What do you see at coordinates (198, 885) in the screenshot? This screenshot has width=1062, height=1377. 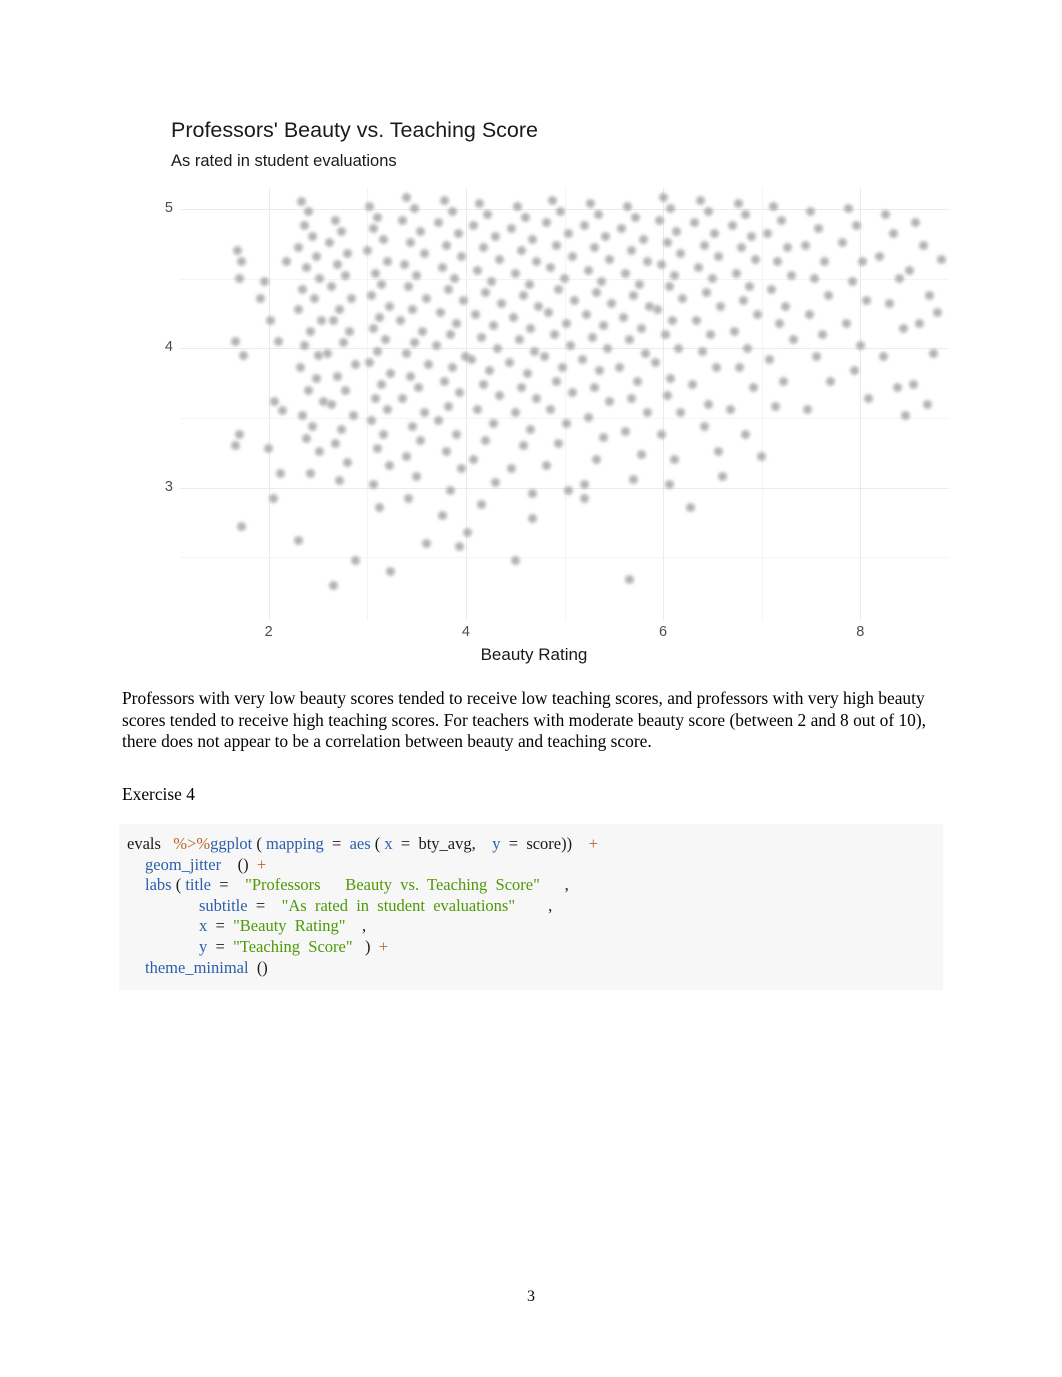 I see `code-token-arg: title` at bounding box center [198, 885].